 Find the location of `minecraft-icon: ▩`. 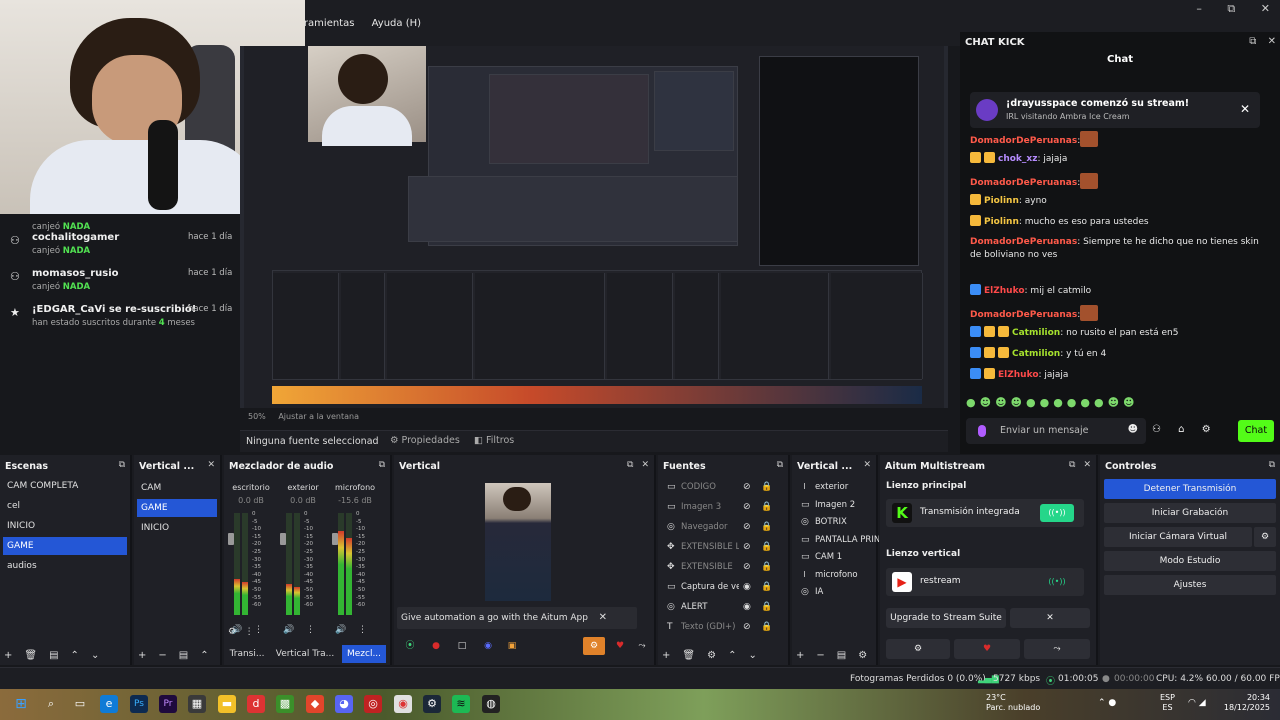

minecraft-icon: ▩ is located at coordinates (285, 704).